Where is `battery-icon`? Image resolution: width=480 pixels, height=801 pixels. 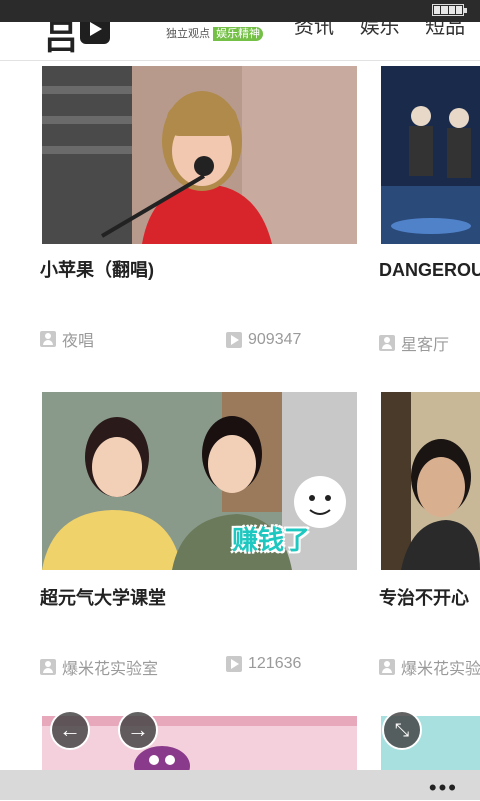 battery-icon is located at coordinates (449, 10).